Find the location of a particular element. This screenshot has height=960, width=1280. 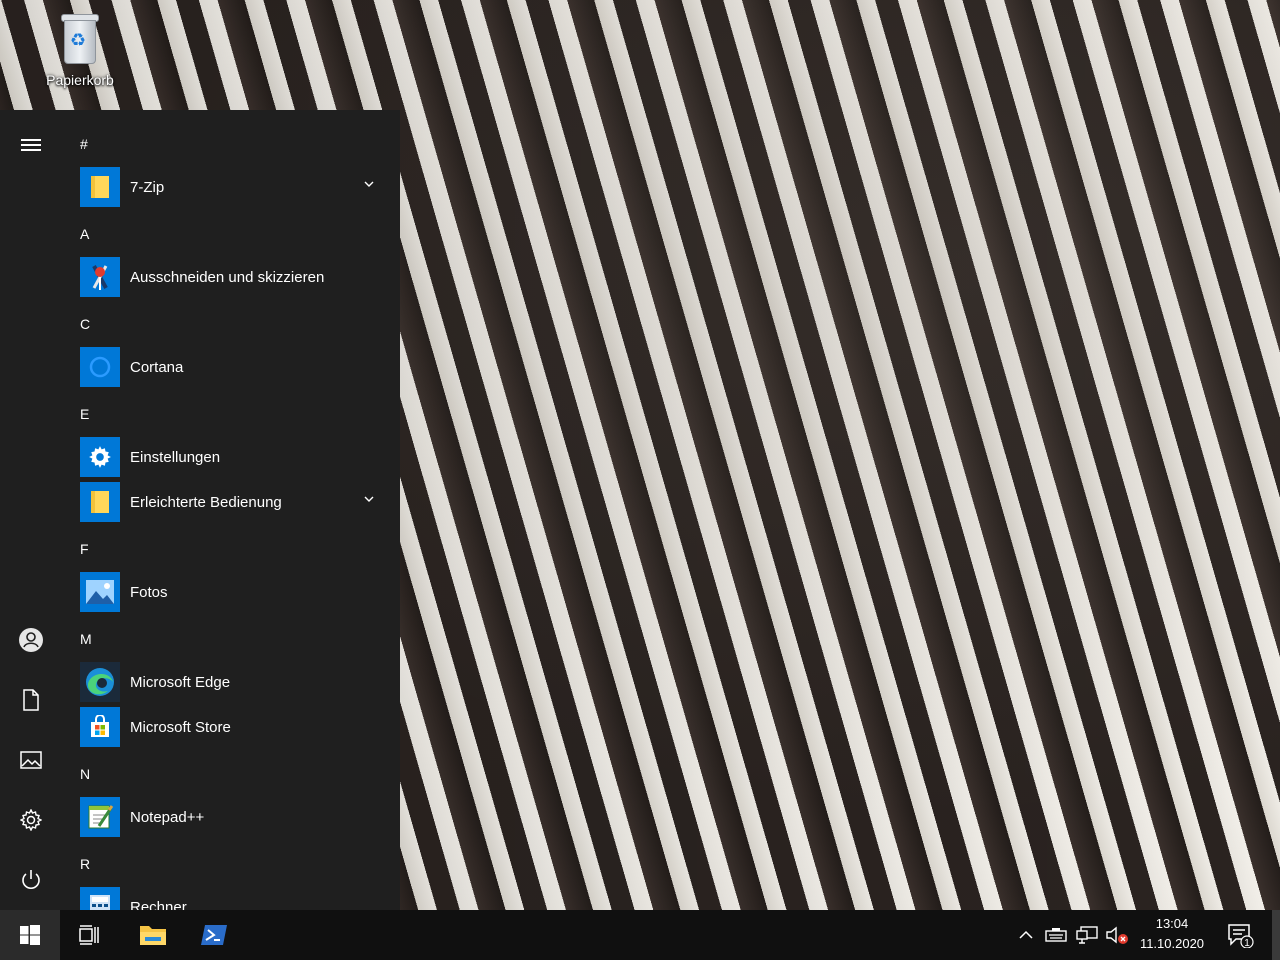

group-header-f: F is located at coordinates (100, 549).